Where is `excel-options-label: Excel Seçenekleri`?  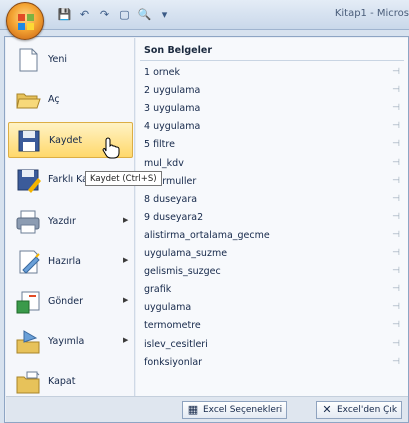
excel-options-label: Excel Seçenekleri is located at coordinates (243, 410).